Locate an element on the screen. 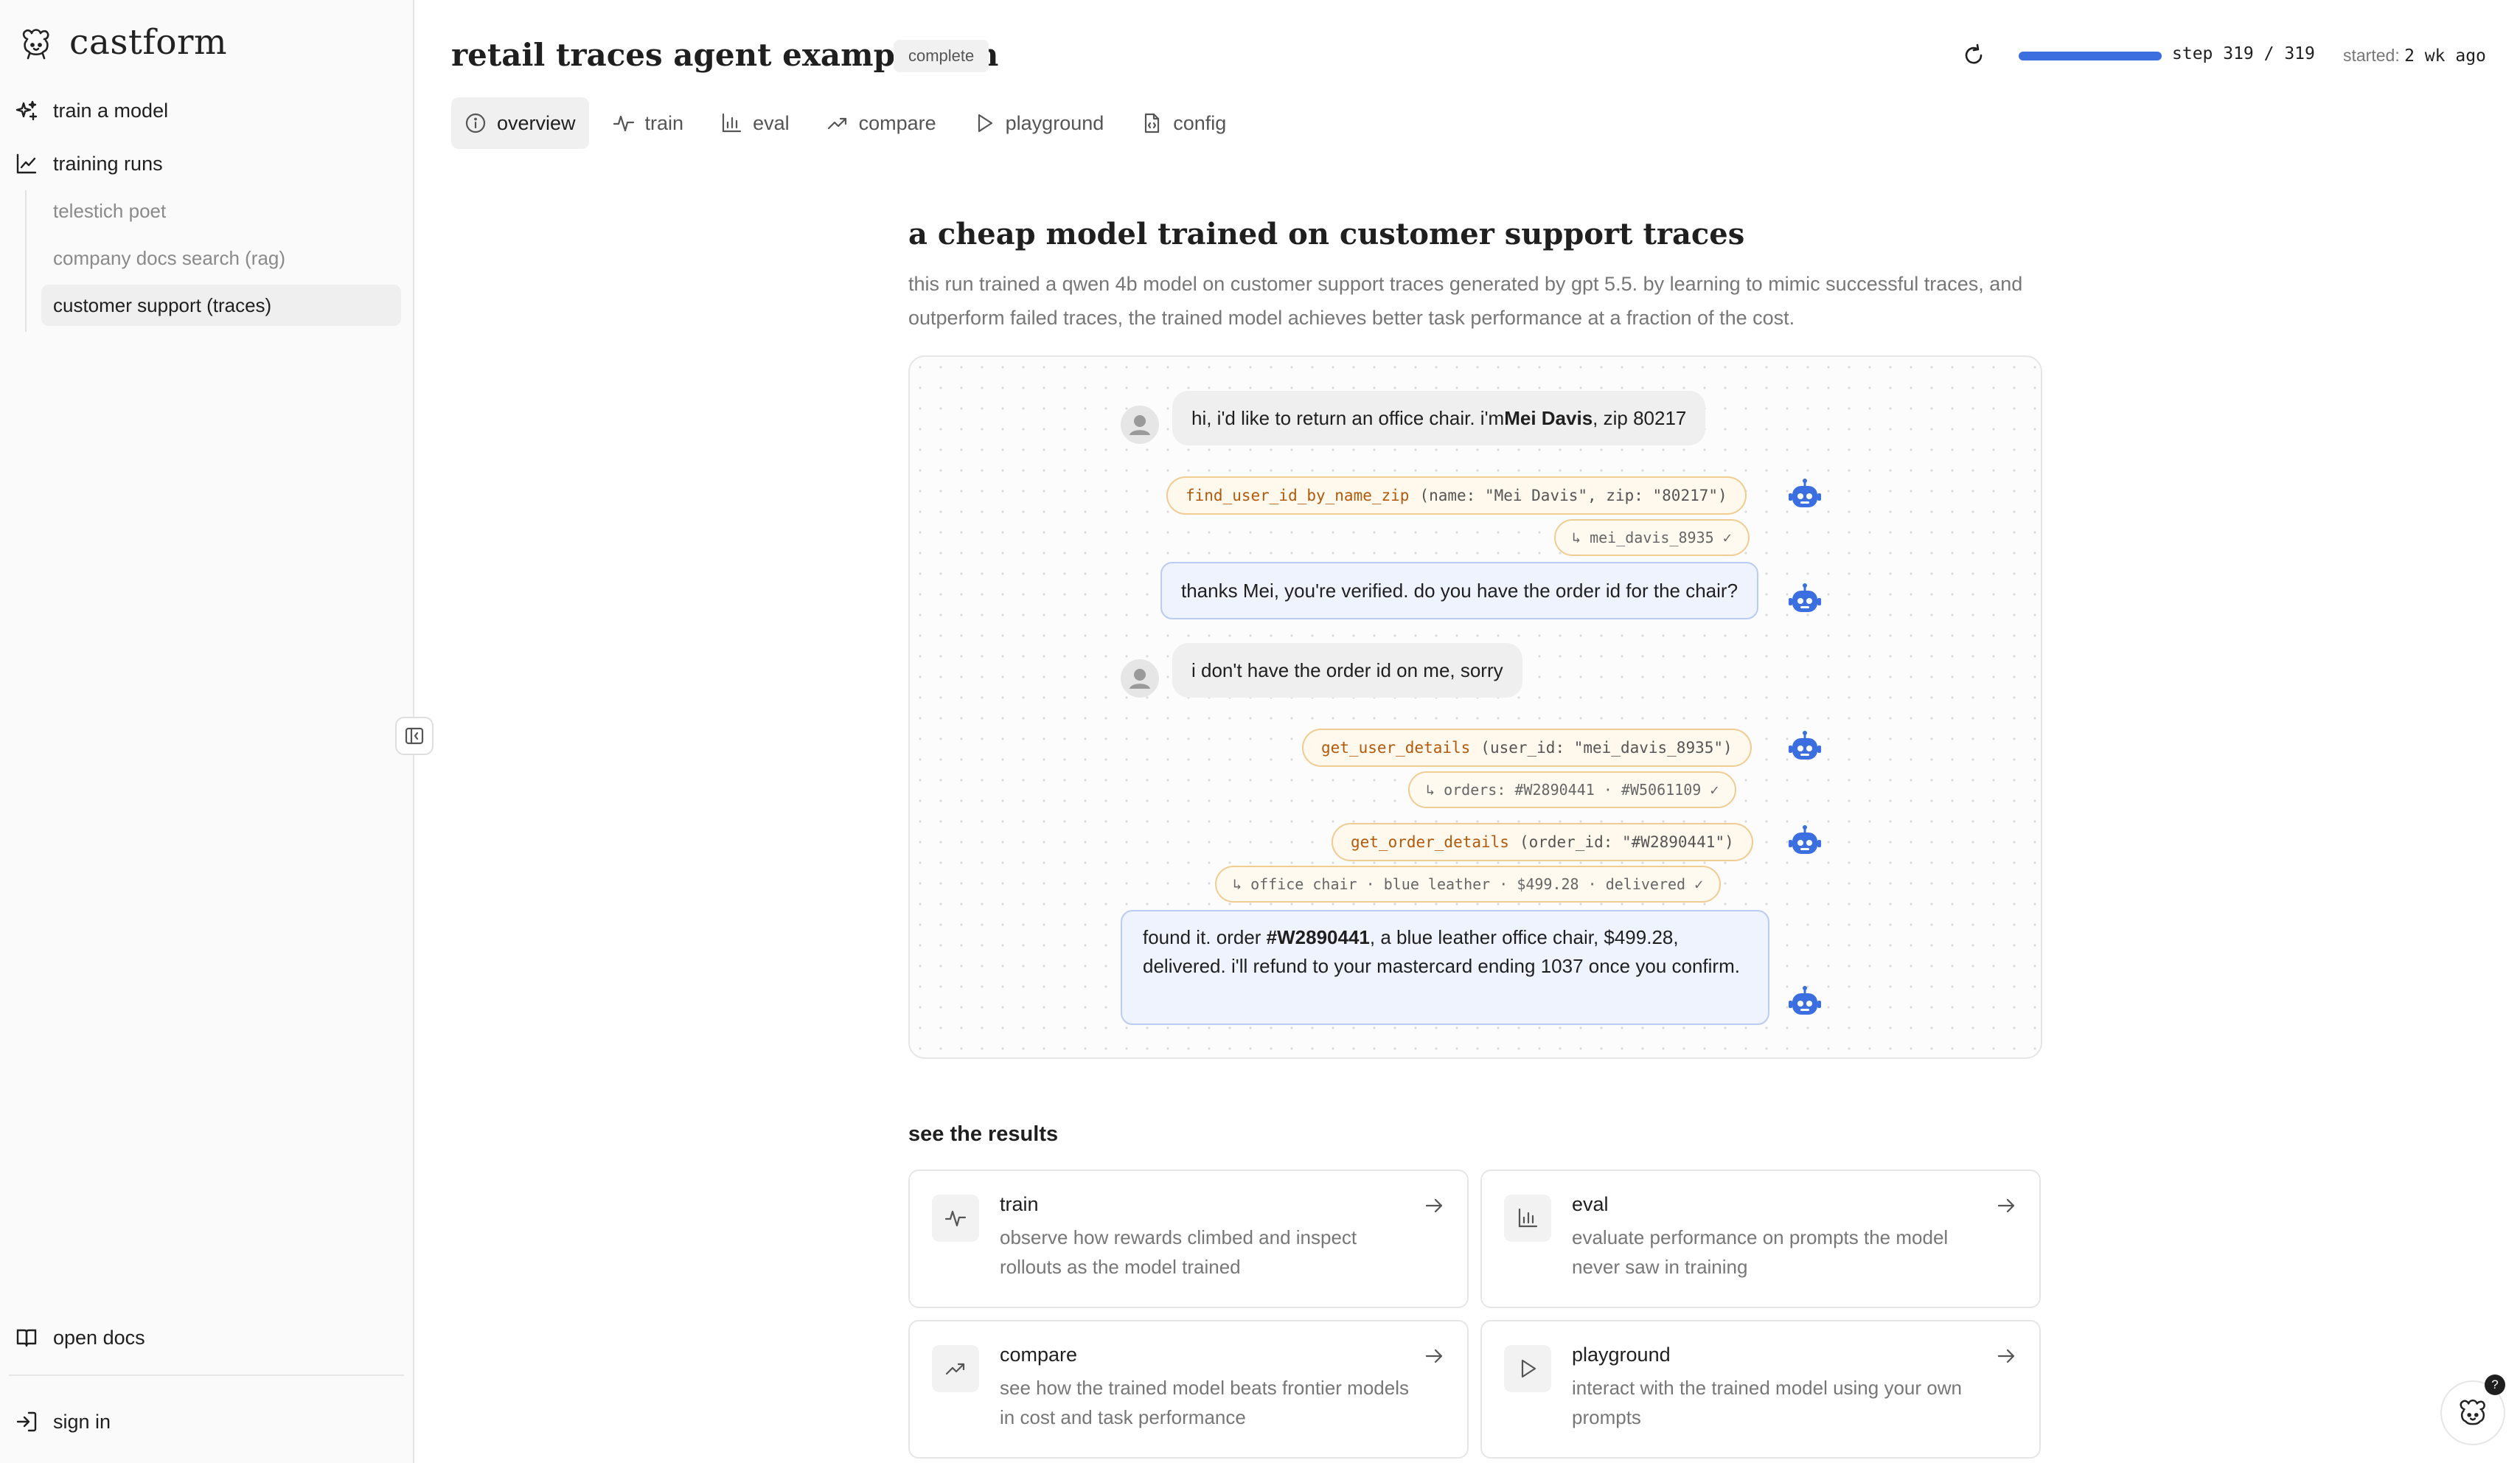 Image resolution: width=2520 pixels, height=1463 pixels. card-title: playground is located at coordinates (1621, 1355).